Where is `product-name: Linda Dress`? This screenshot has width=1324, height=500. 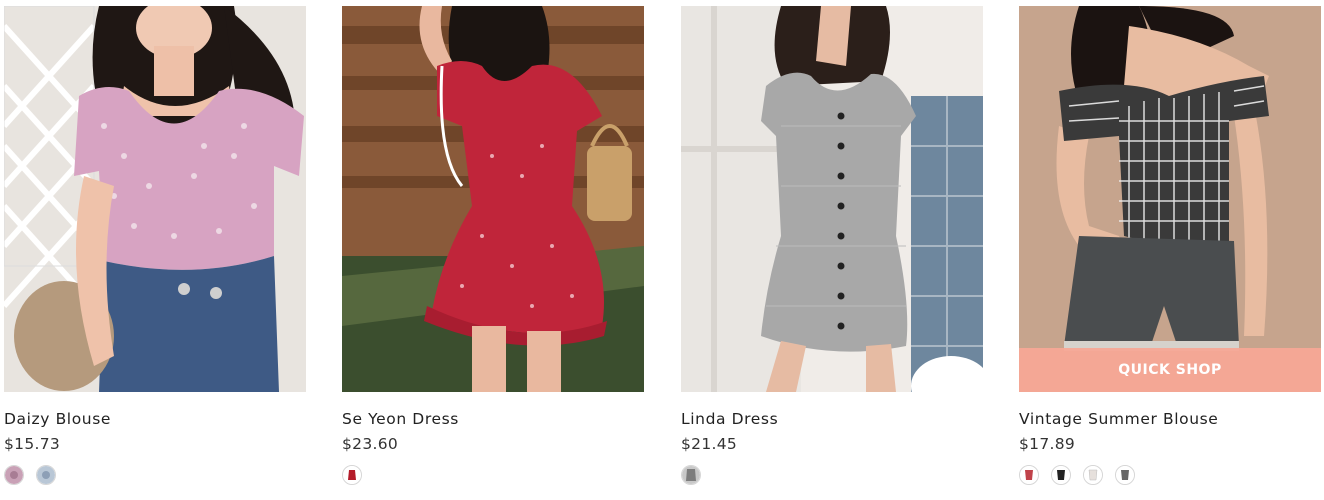 product-name: Linda Dress is located at coordinates (832, 419).